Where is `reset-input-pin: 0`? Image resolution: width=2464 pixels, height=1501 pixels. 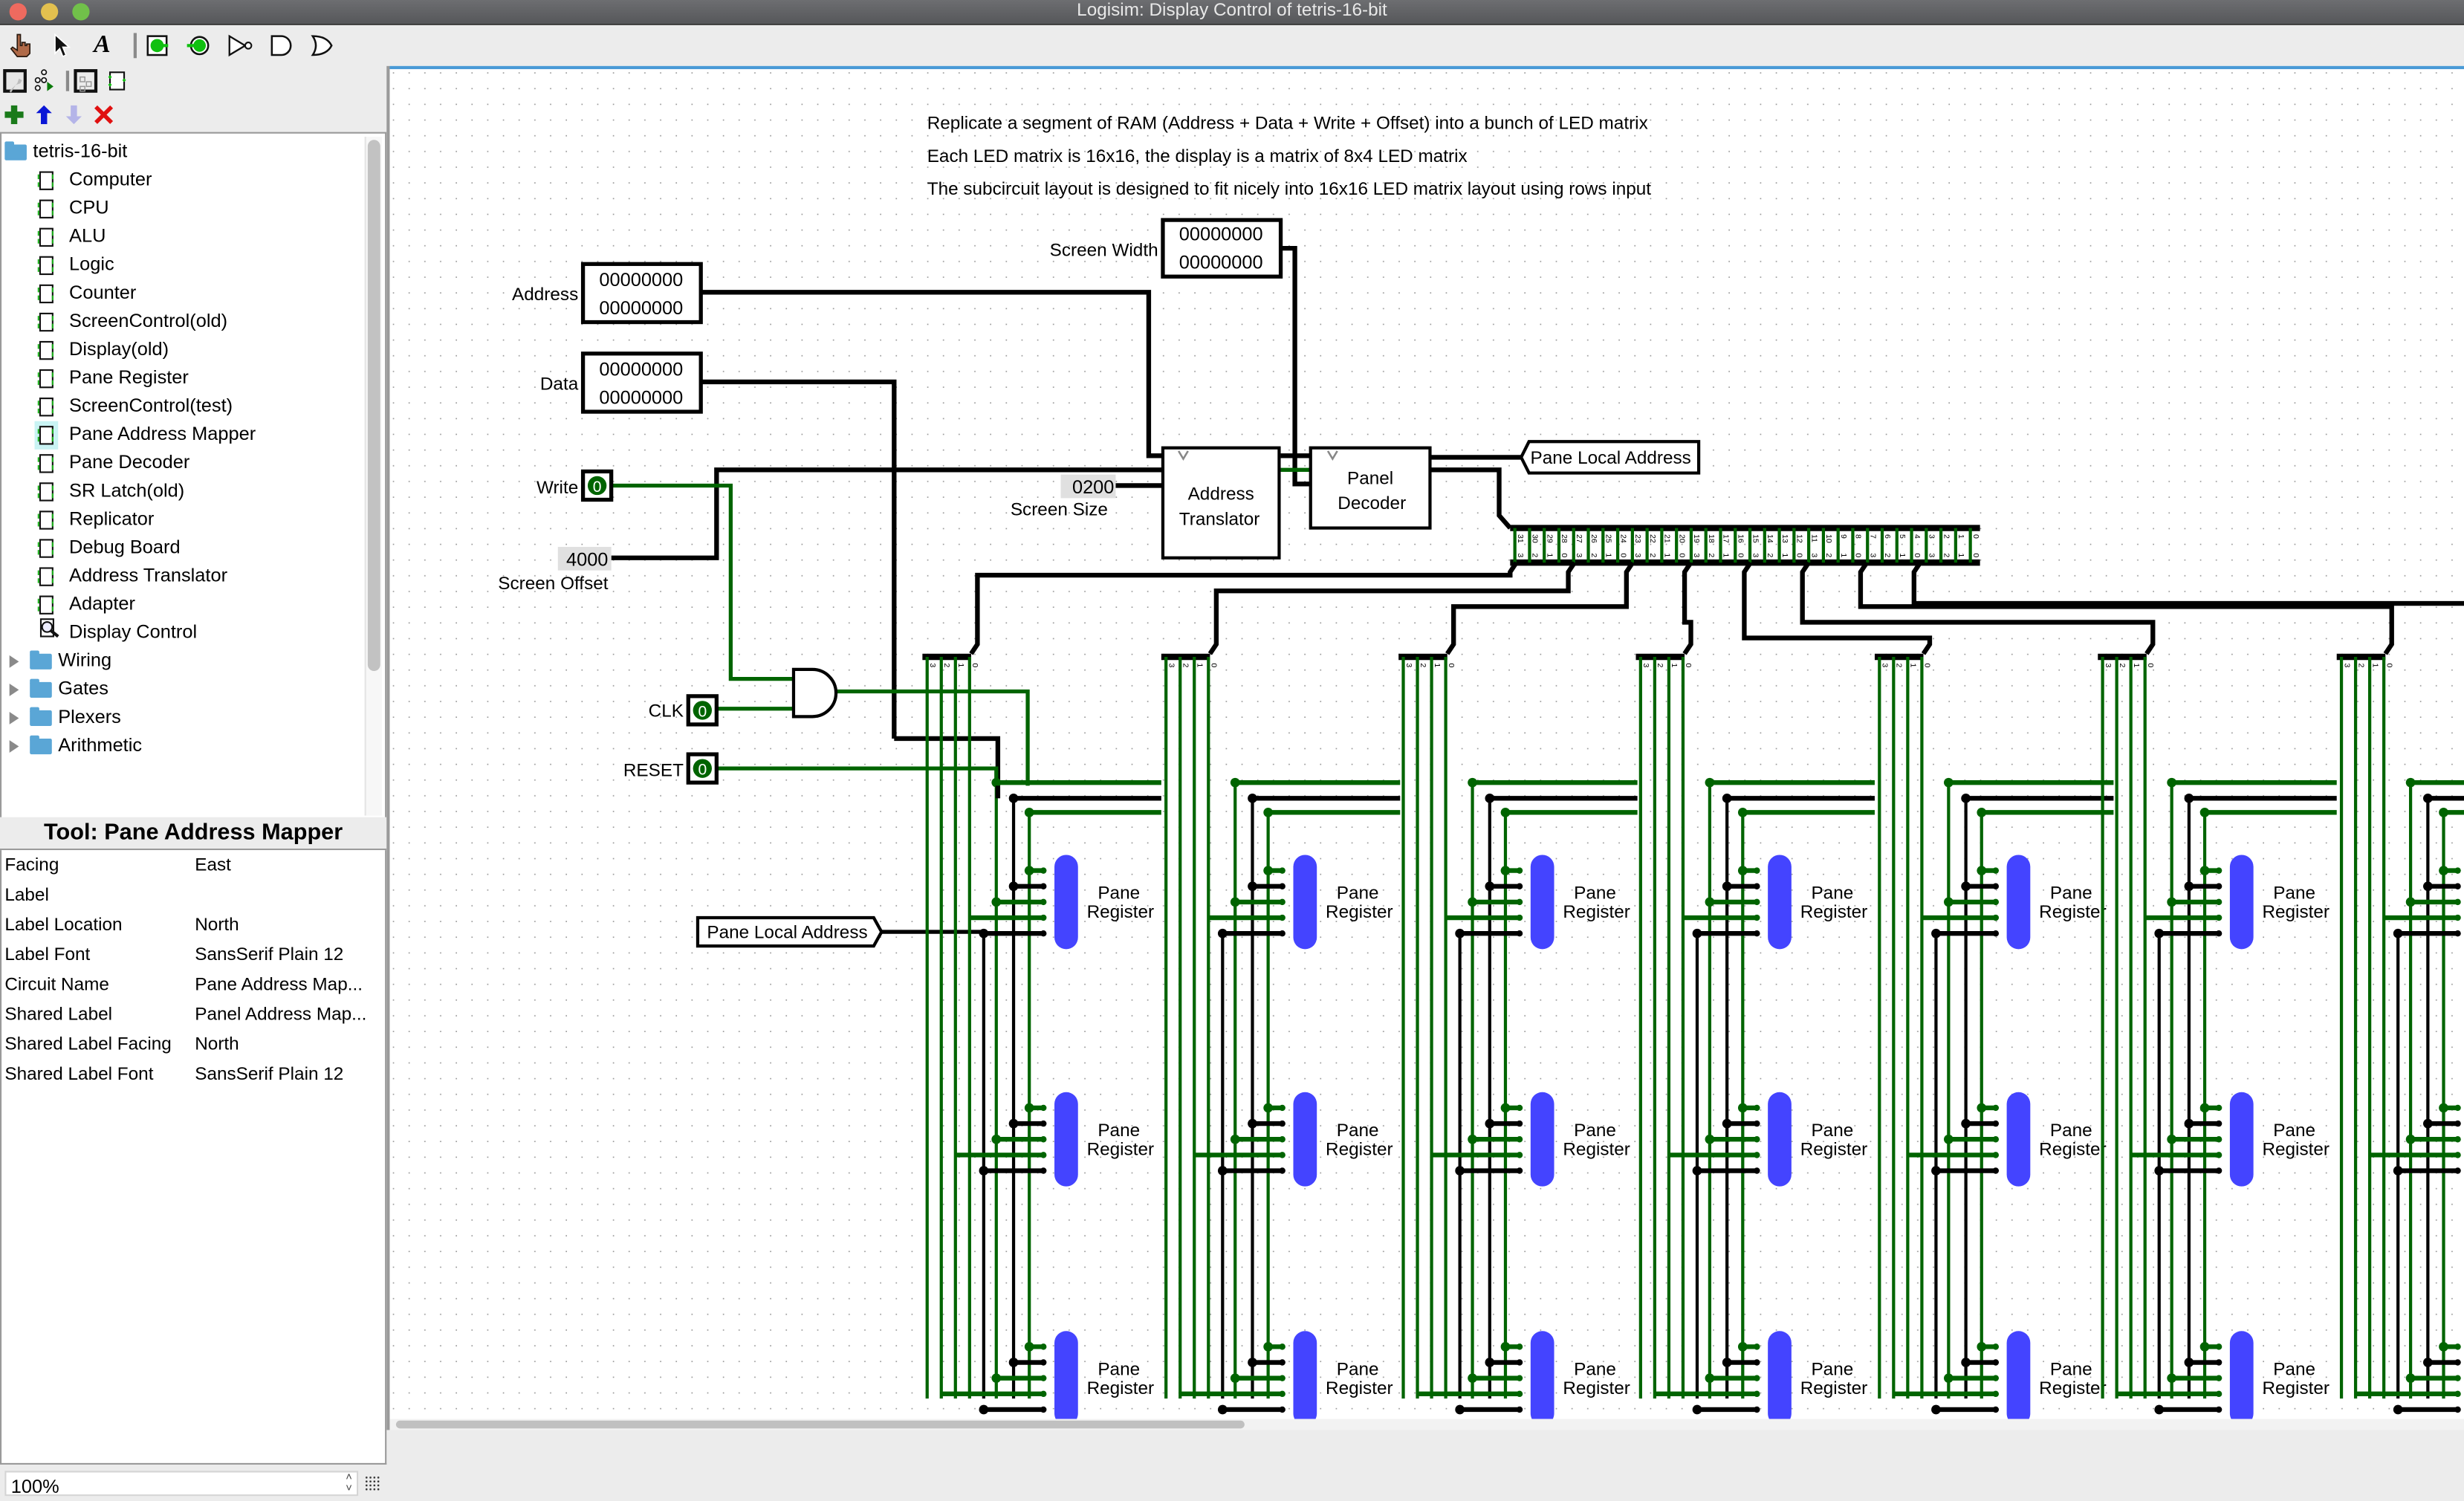
reset-input-pin: 0 is located at coordinates (702, 768).